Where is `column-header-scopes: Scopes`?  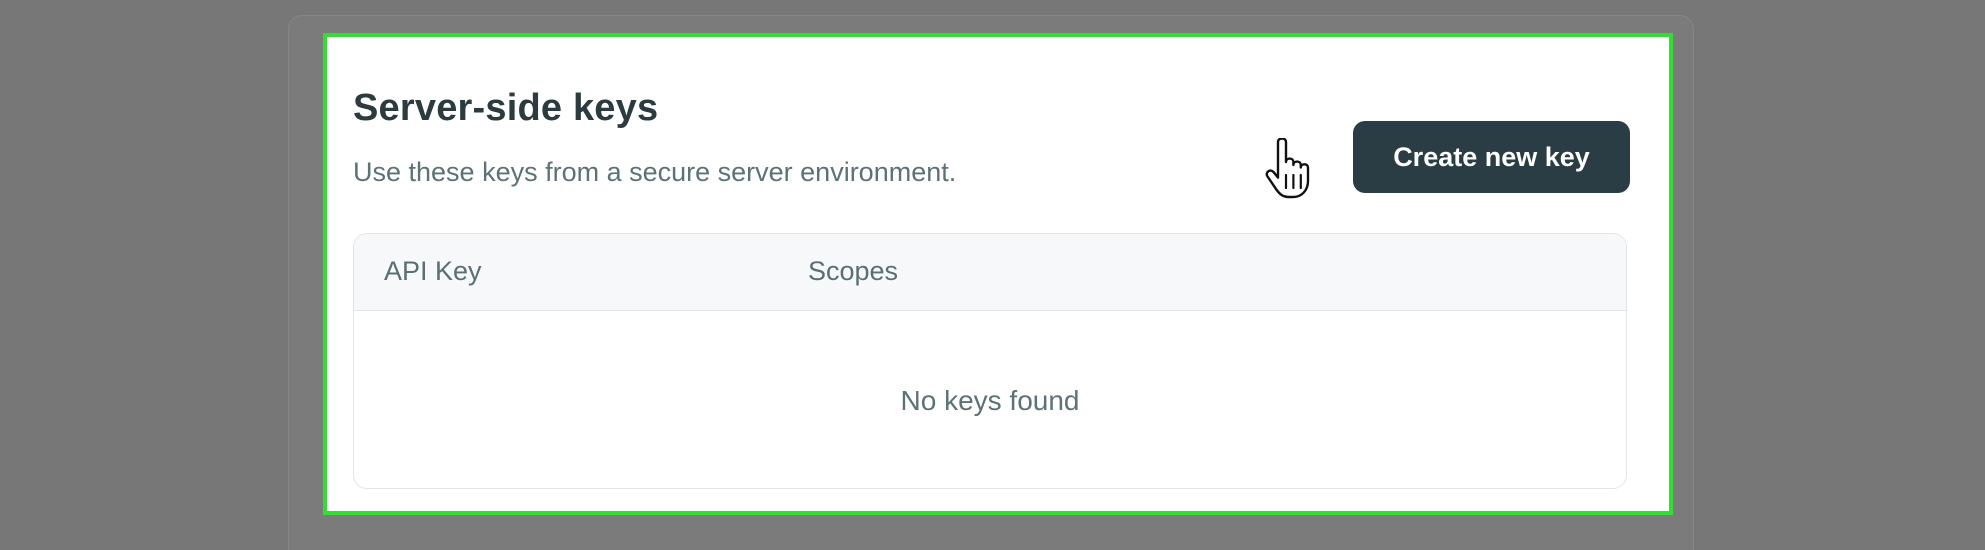 column-header-scopes: Scopes is located at coordinates (853, 271).